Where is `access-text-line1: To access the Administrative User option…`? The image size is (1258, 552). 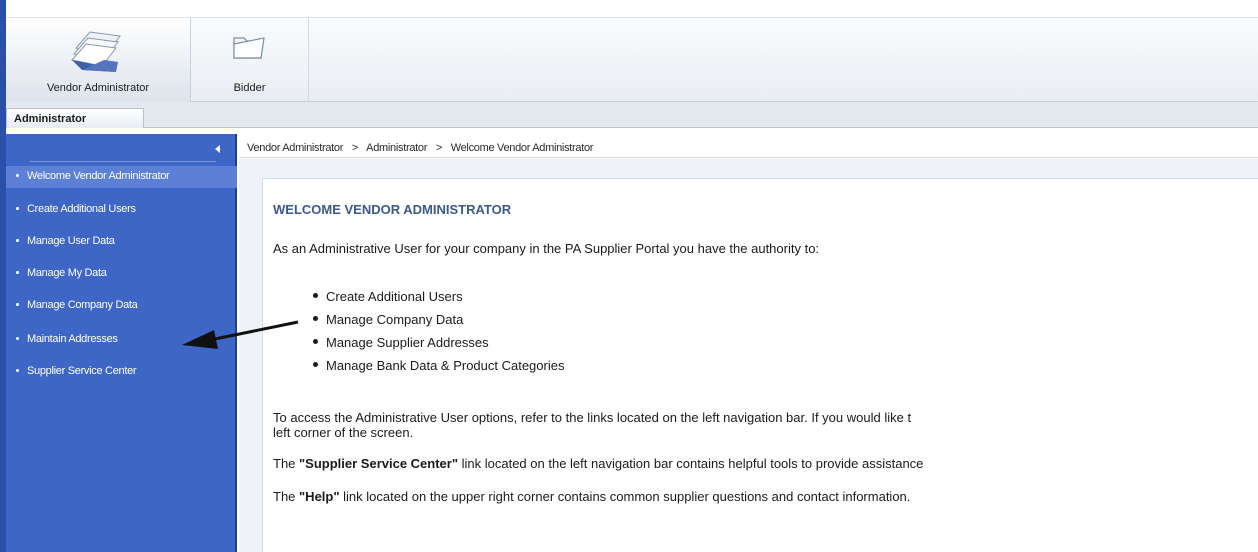 access-text-line1: To access the Administrative User option… is located at coordinates (592, 417).